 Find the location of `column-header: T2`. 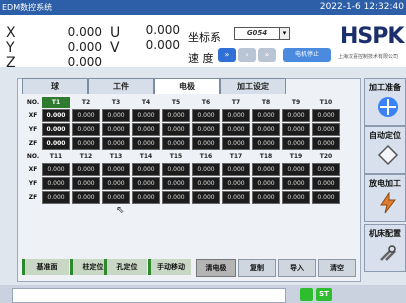

column-header: T2 is located at coordinates (86, 102).